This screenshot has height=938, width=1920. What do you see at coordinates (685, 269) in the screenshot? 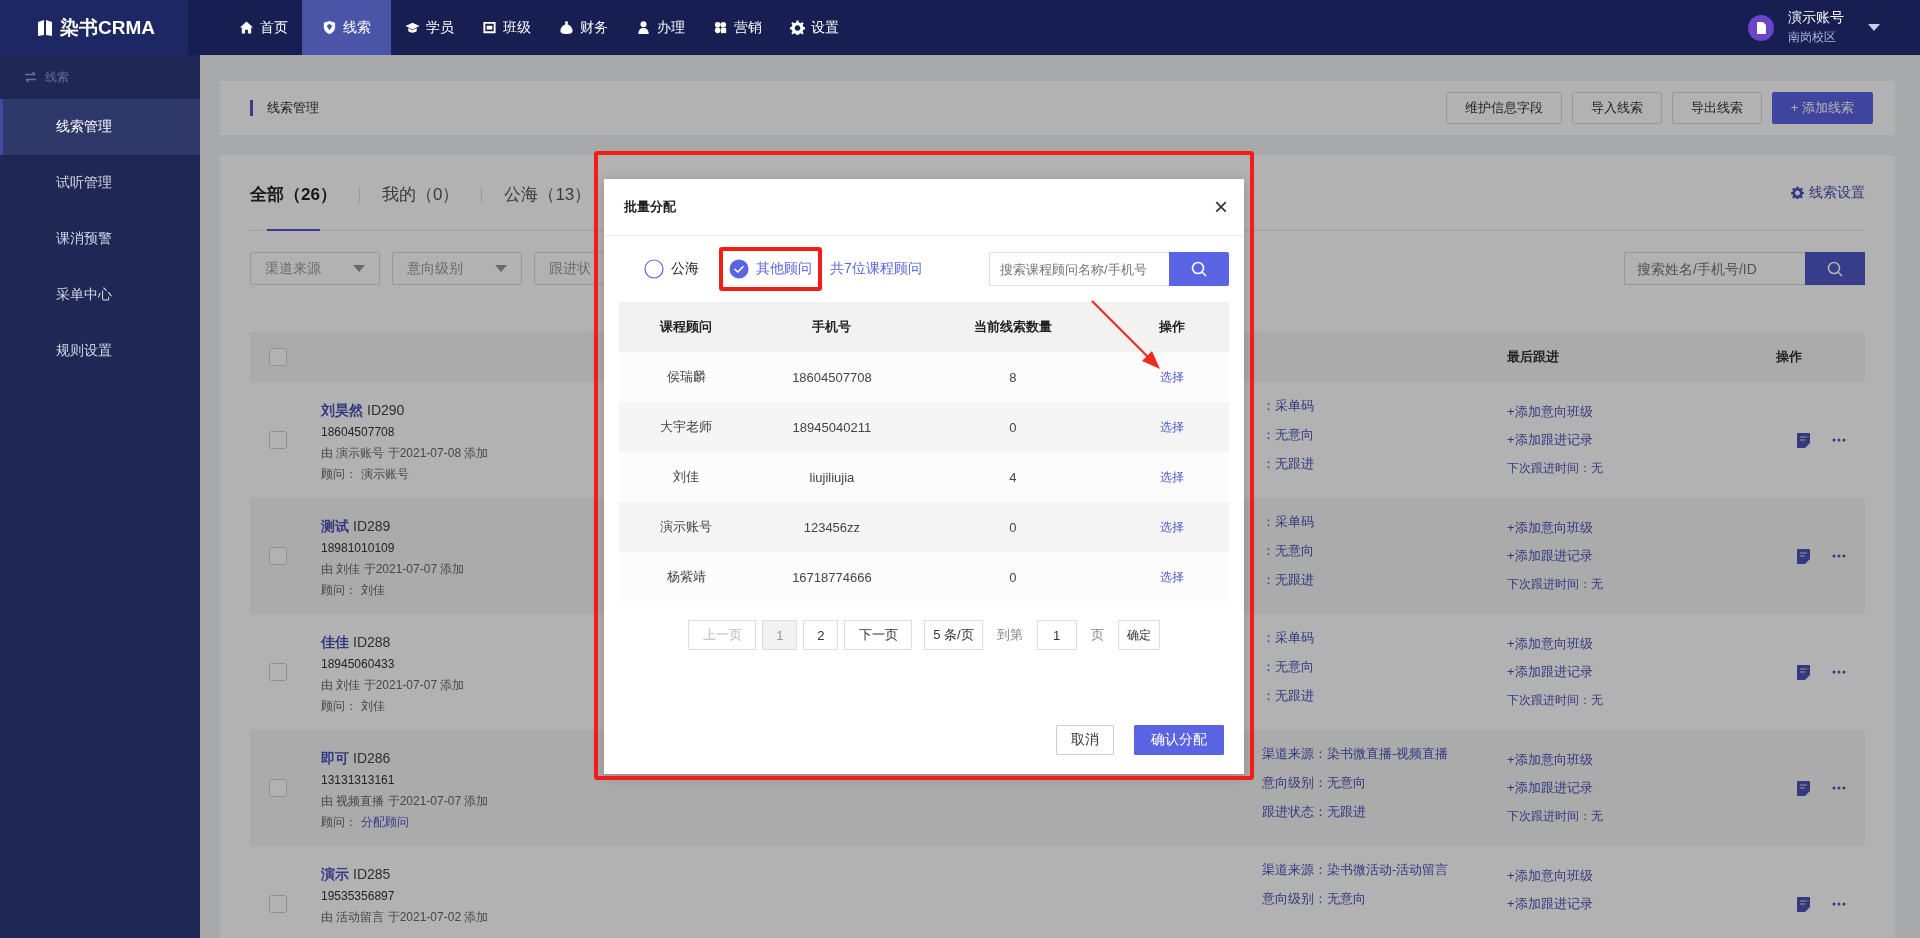
I see `option-label: 公海` at bounding box center [685, 269].